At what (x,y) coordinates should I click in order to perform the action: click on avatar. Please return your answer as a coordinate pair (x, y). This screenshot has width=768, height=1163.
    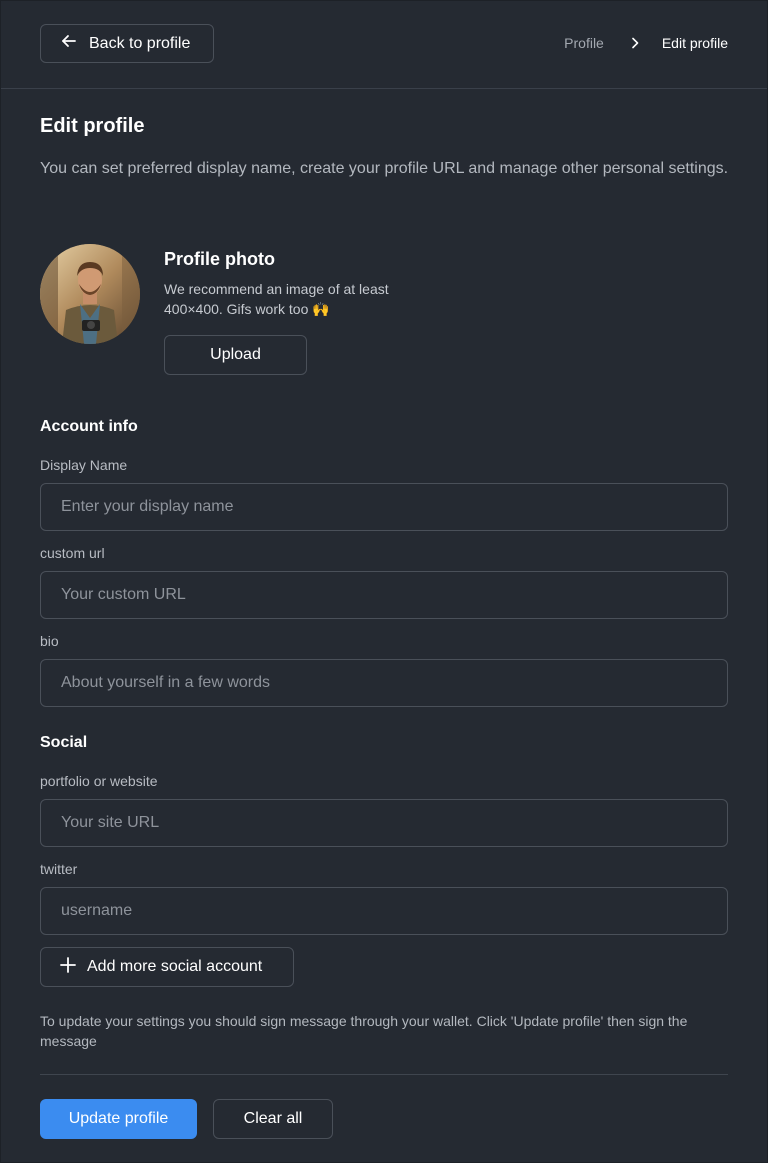
    Looking at the image, I should click on (90, 294).